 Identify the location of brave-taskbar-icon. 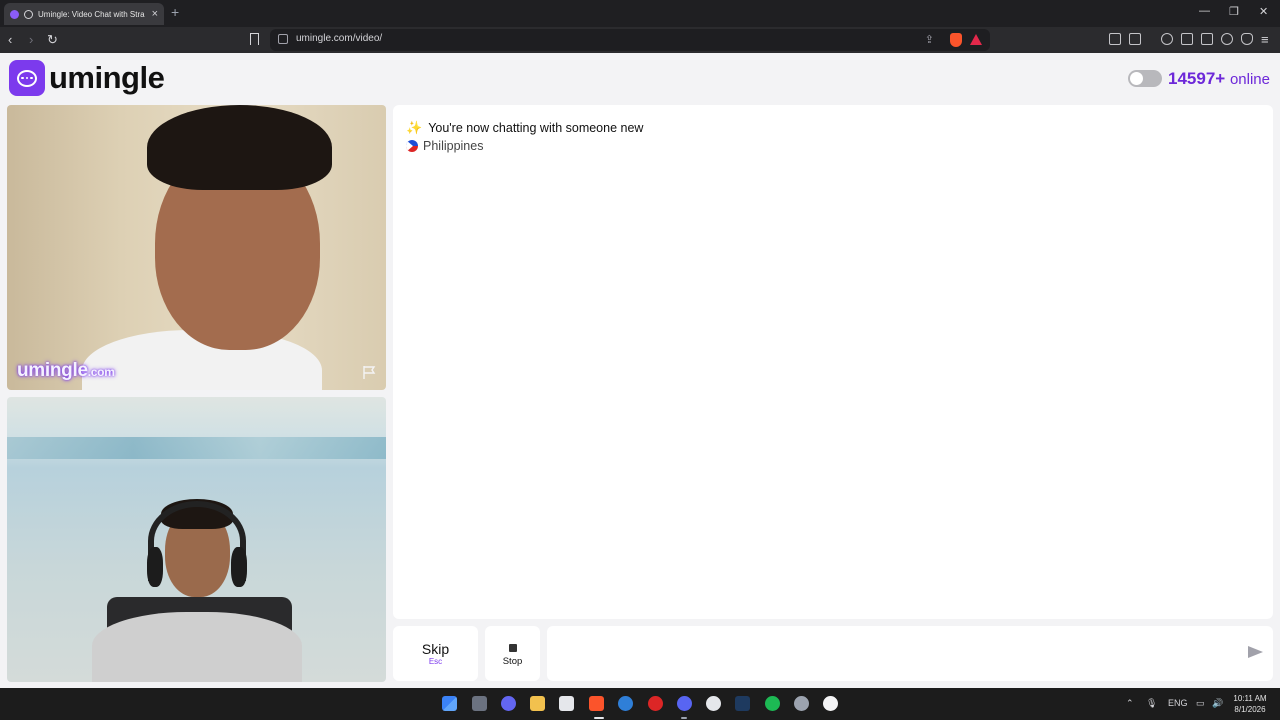
(596, 703).